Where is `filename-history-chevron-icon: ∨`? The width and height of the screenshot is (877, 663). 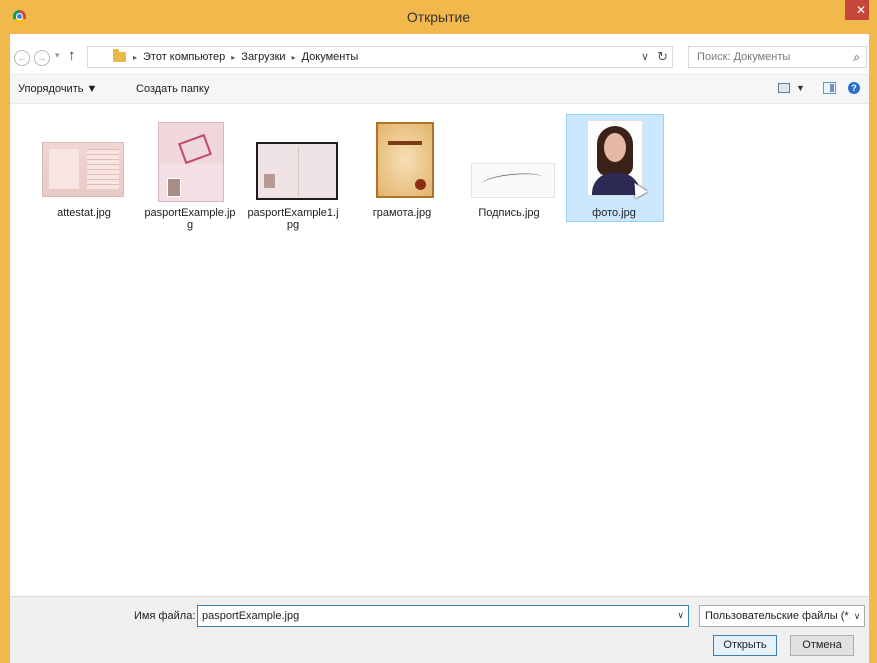
filename-history-chevron-icon: ∨ is located at coordinates (680, 615).